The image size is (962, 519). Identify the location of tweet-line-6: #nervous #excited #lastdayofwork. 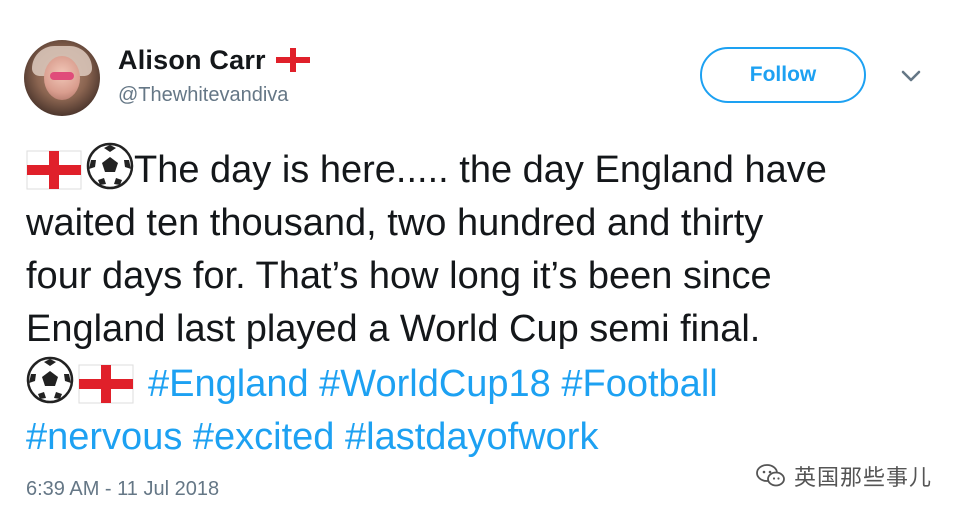
(481, 437).